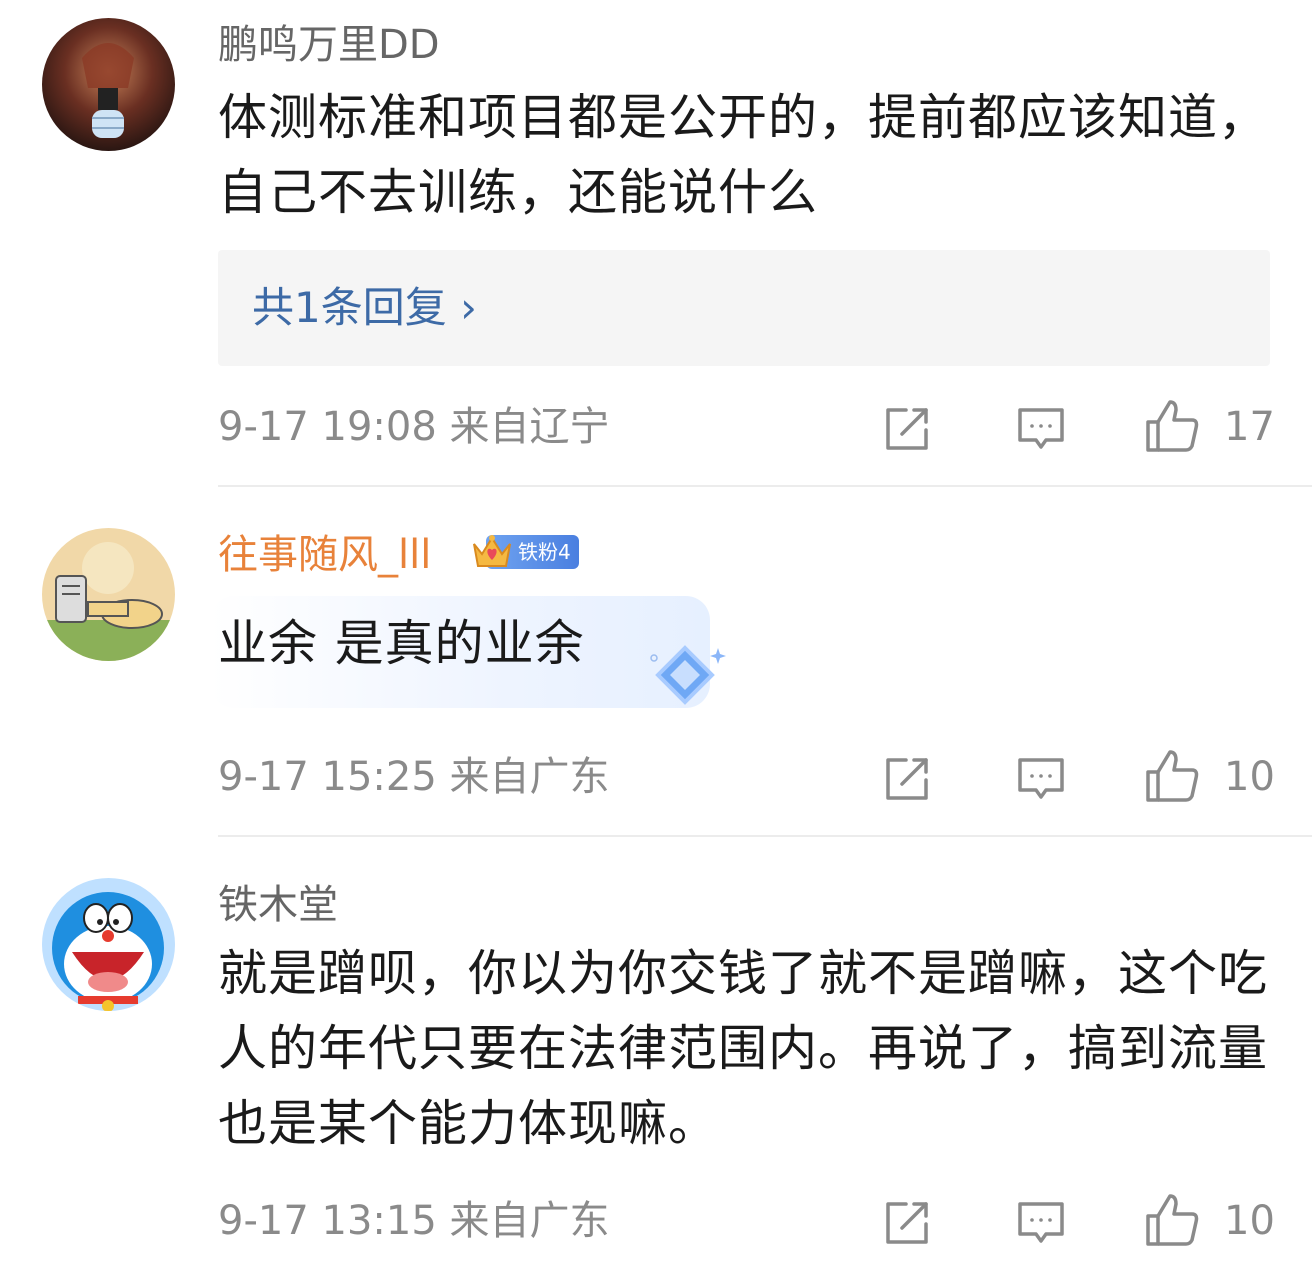 The height and width of the screenshot is (1266, 1312). What do you see at coordinates (327, 777) in the screenshot?
I see `timestamp: 9-17 15:25` at bounding box center [327, 777].